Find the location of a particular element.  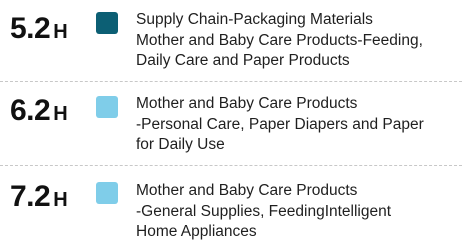

description-line: Daily Care and Paper Products is located at coordinates (243, 60).